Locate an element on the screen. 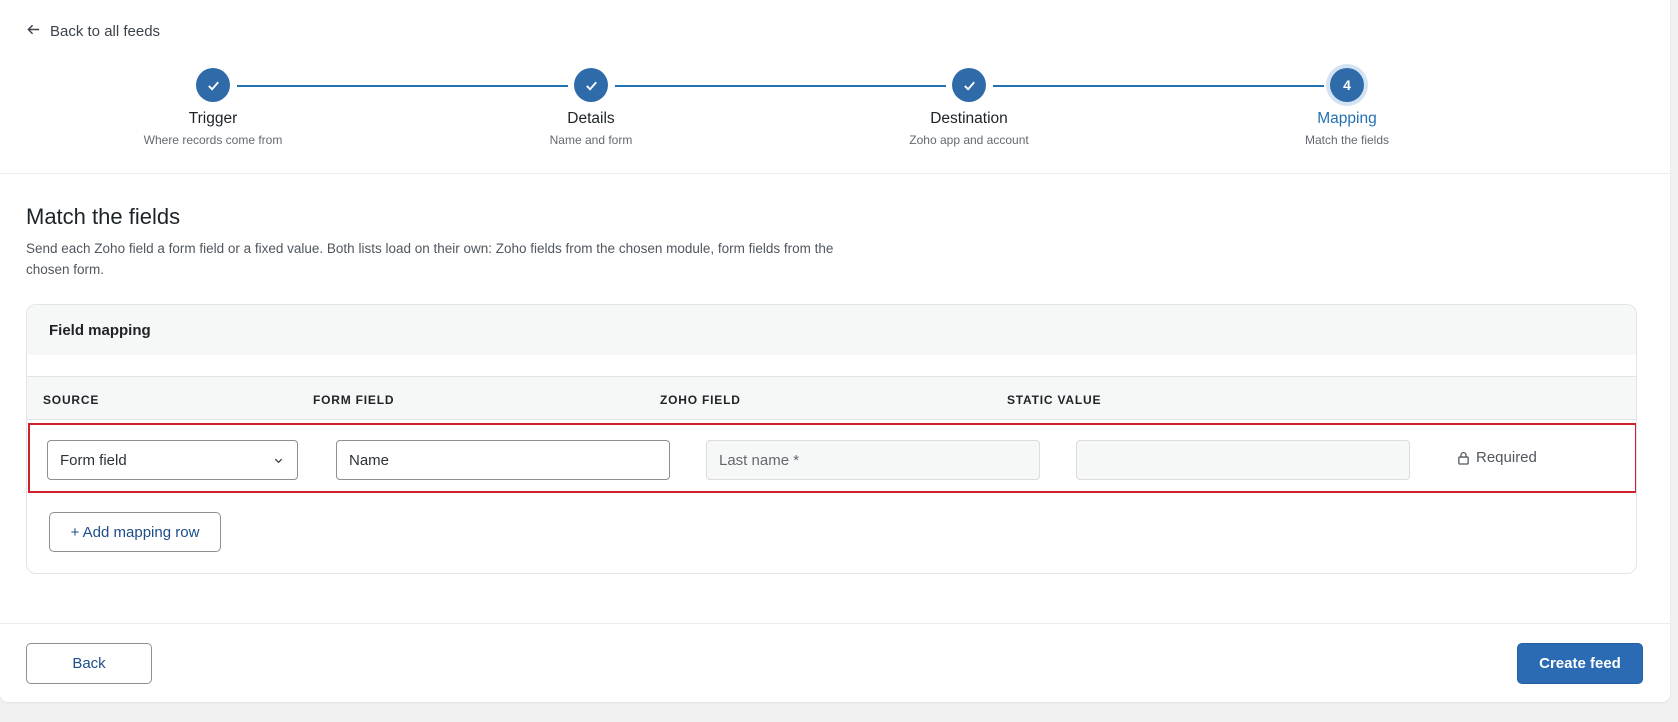 This screenshot has height=722, width=1678. column-header-form-field: FORM FIELD is located at coordinates (354, 400).